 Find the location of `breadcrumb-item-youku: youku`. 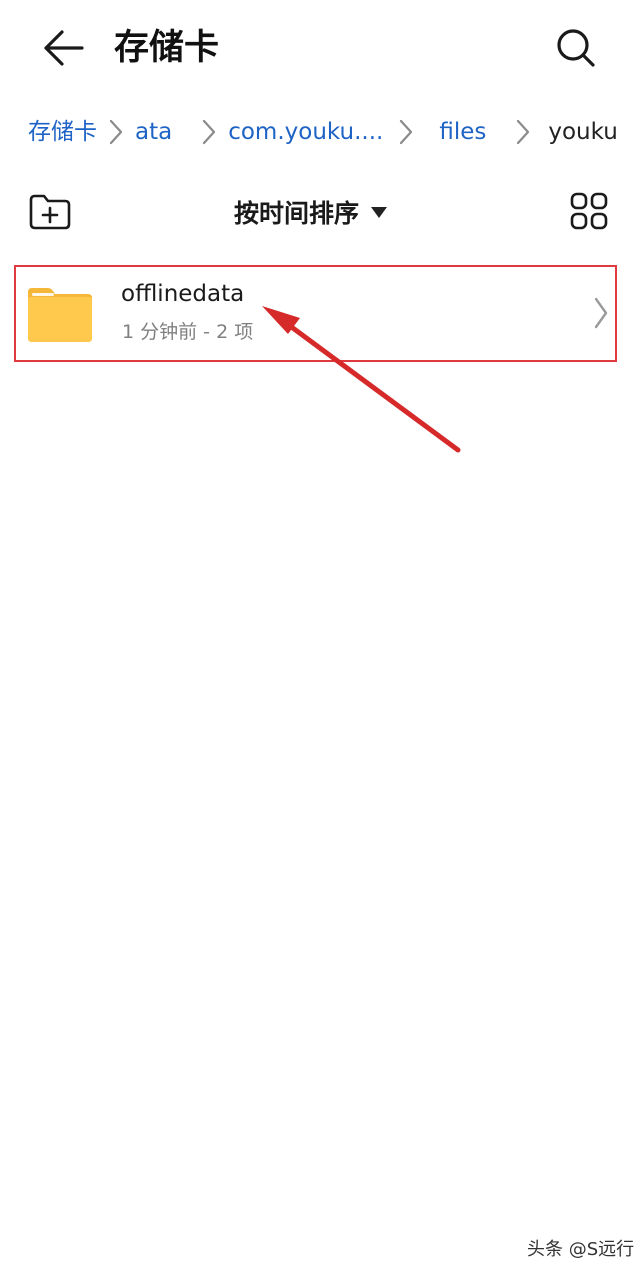

breadcrumb-item-youku: youku is located at coordinates (583, 132).